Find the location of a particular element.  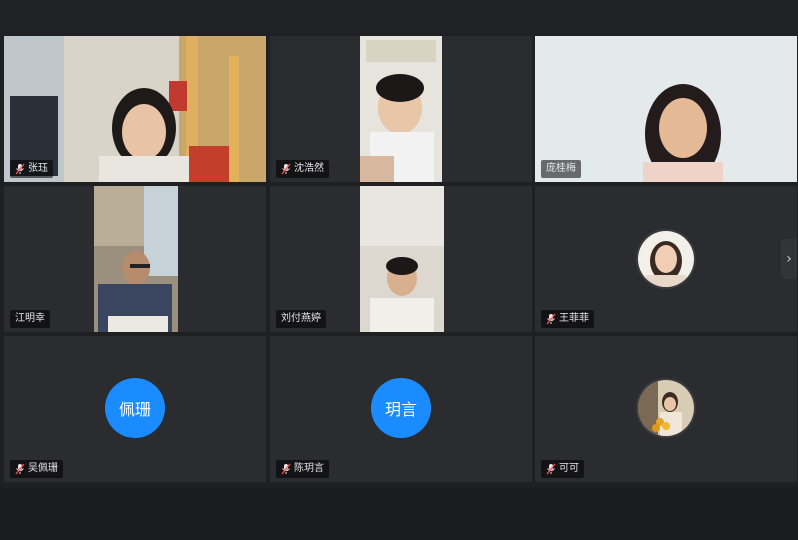

avatar-text: 佩珊 is located at coordinates (134, 409).